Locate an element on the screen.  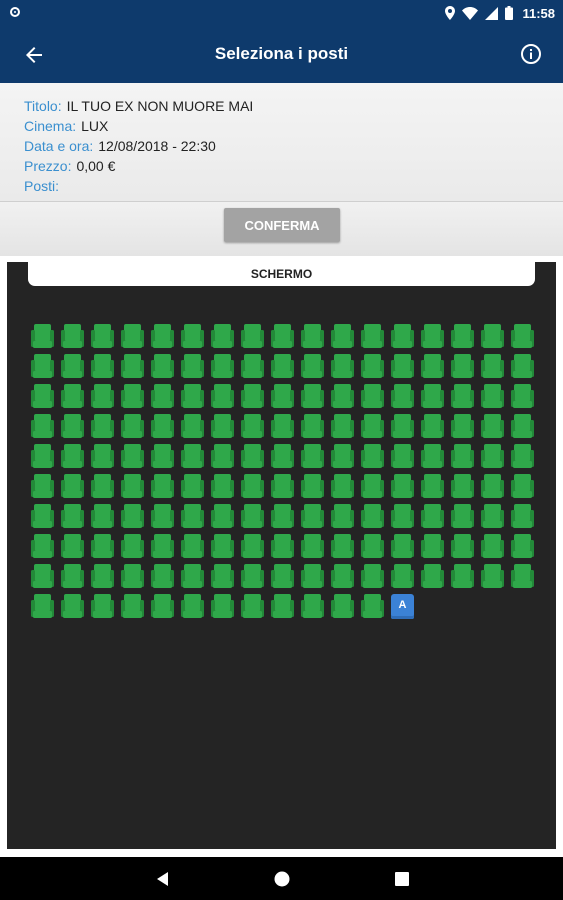
nav-recents-button is located at coordinates (402, 879).